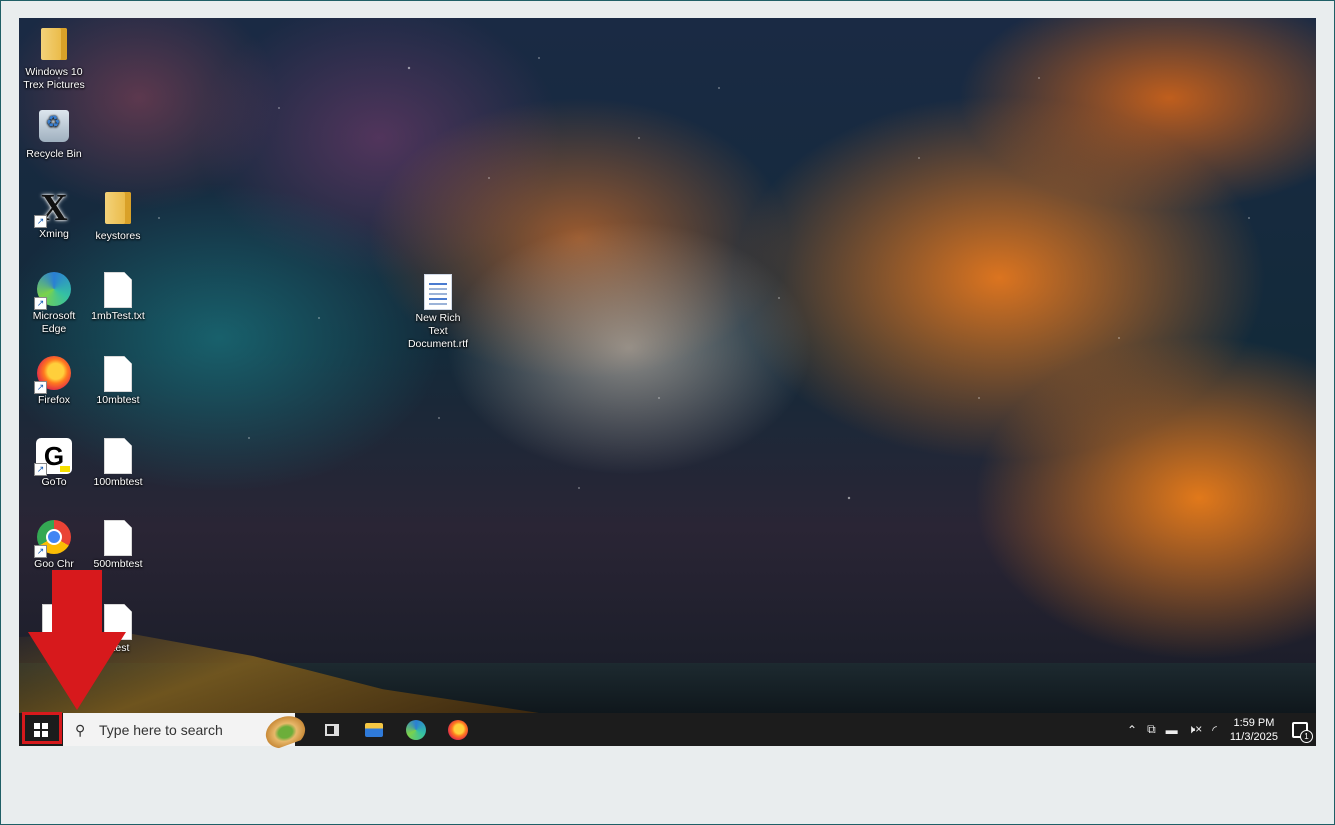 The image size is (1335, 825). Describe the element at coordinates (285, 731) in the screenshot. I see `search-highlight-sandwich-icon` at that location.